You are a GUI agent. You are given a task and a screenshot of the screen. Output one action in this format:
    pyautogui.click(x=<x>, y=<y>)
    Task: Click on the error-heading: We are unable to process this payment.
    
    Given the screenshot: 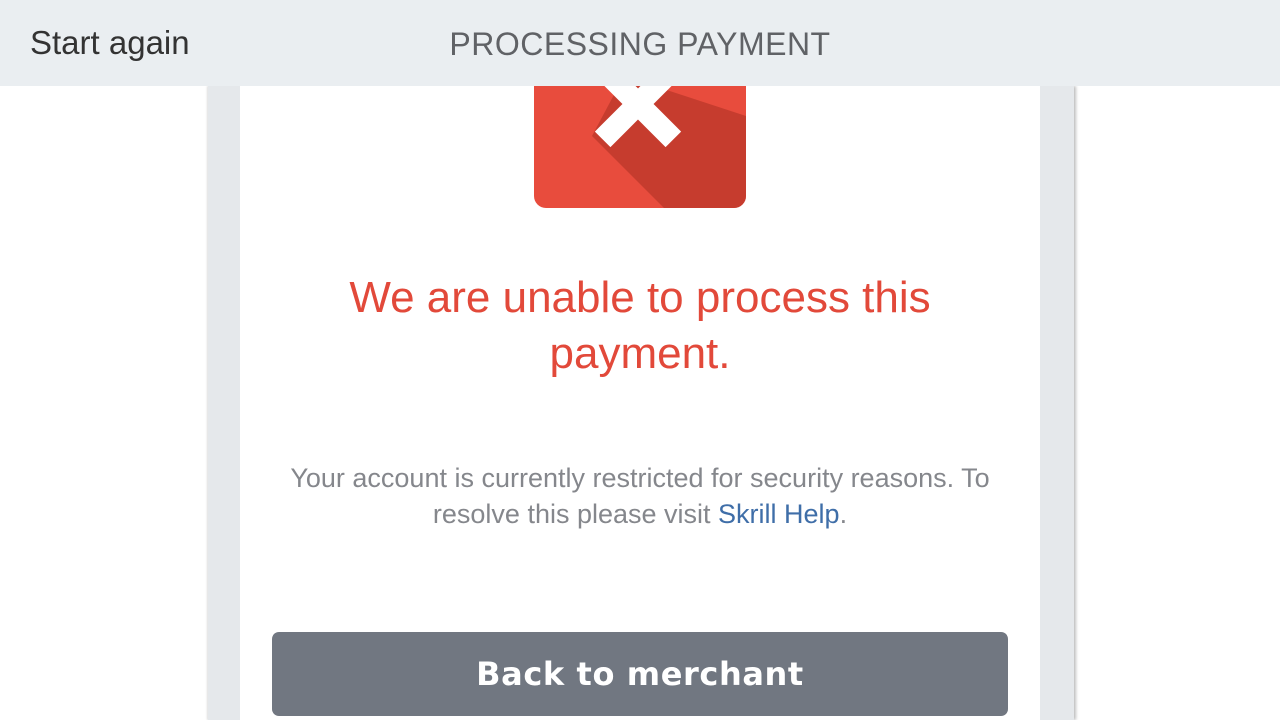 What is the action you would take?
    pyautogui.click(x=640, y=325)
    